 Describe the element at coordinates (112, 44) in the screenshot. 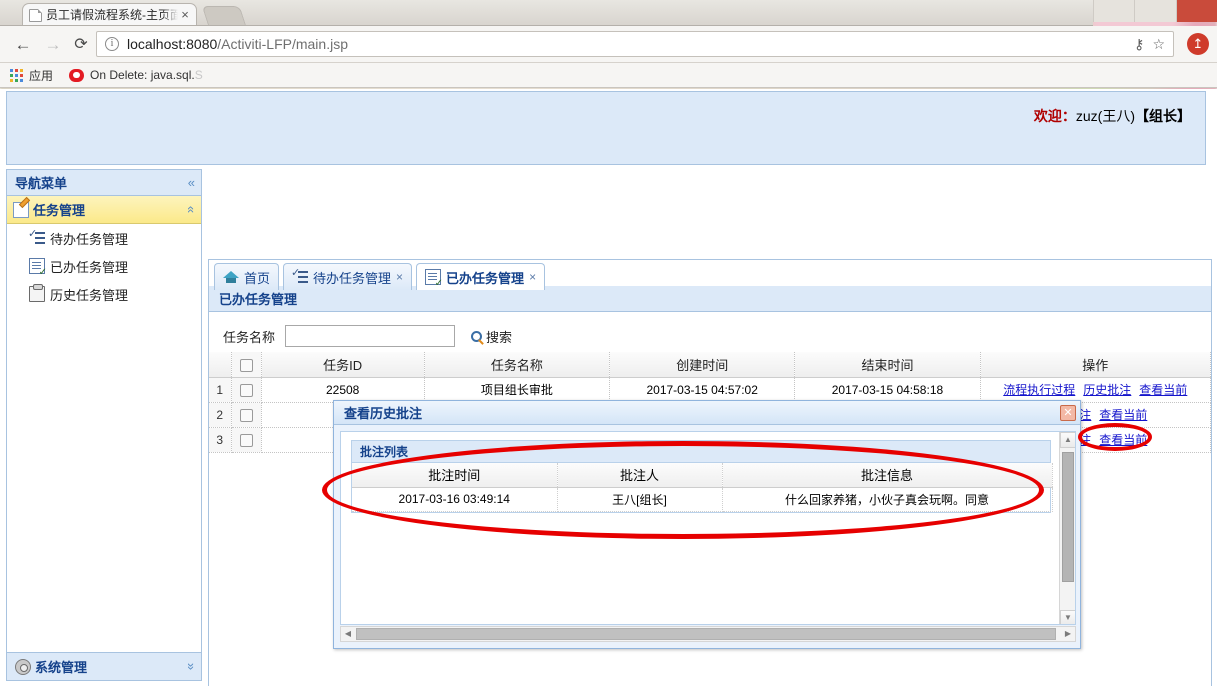

I see `info-icon: i` at that location.